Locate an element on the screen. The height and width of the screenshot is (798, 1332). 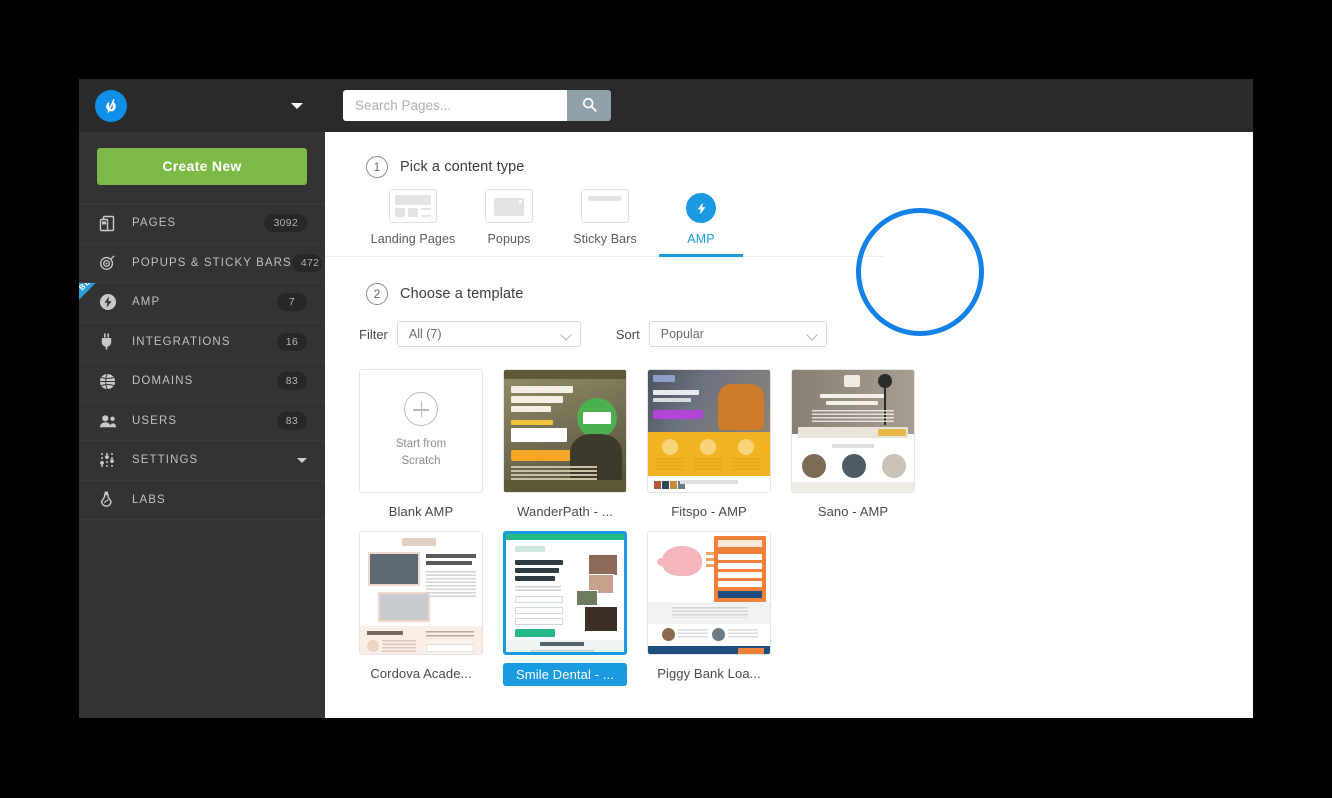
template-card-blank-amp: Start from Scratch Blank AMP is located at coordinates (421, 444).